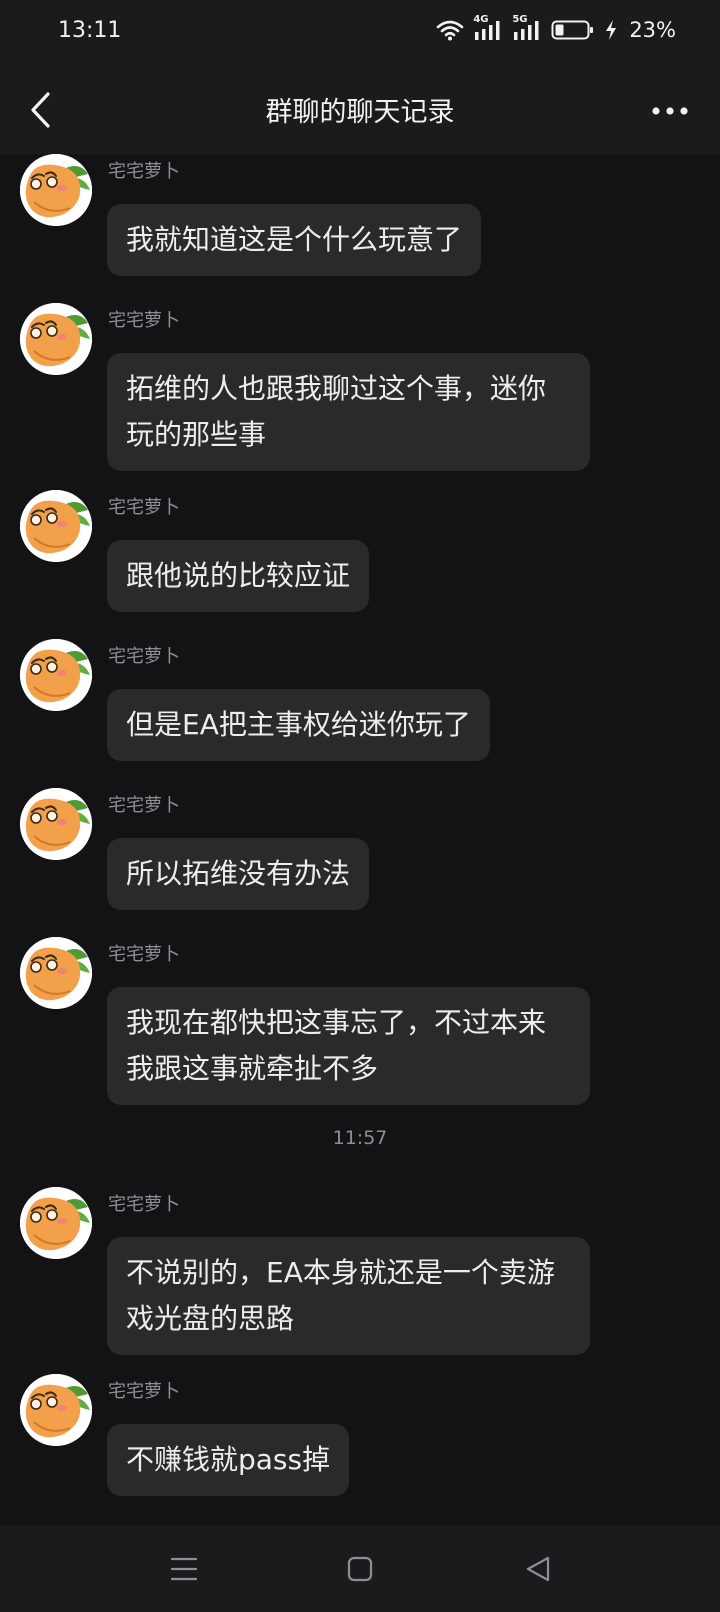 The image size is (720, 1612). Describe the element at coordinates (360, 1138) in the screenshot. I see `time-divider: 11:57` at that location.